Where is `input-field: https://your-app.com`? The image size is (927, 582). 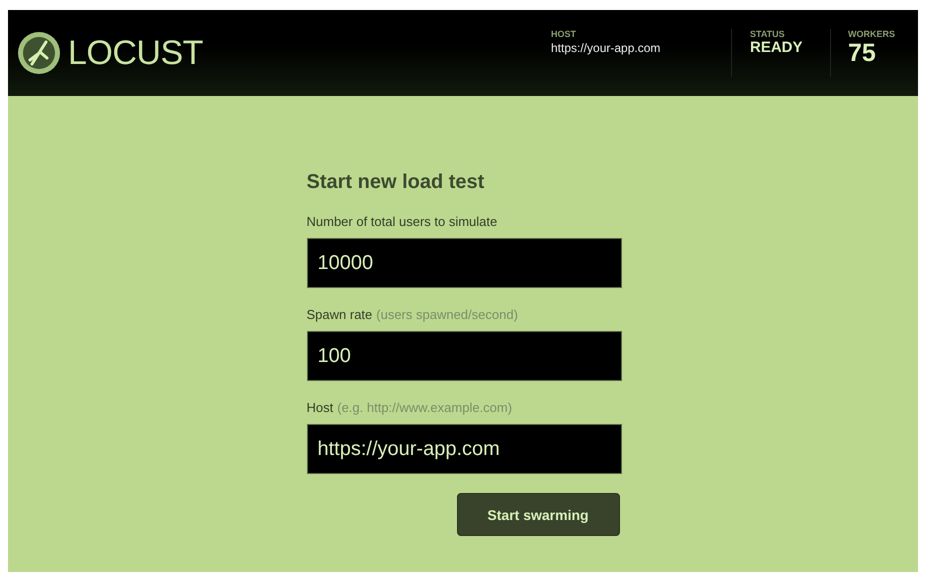
input-field: https://your-app.com is located at coordinates (464, 449).